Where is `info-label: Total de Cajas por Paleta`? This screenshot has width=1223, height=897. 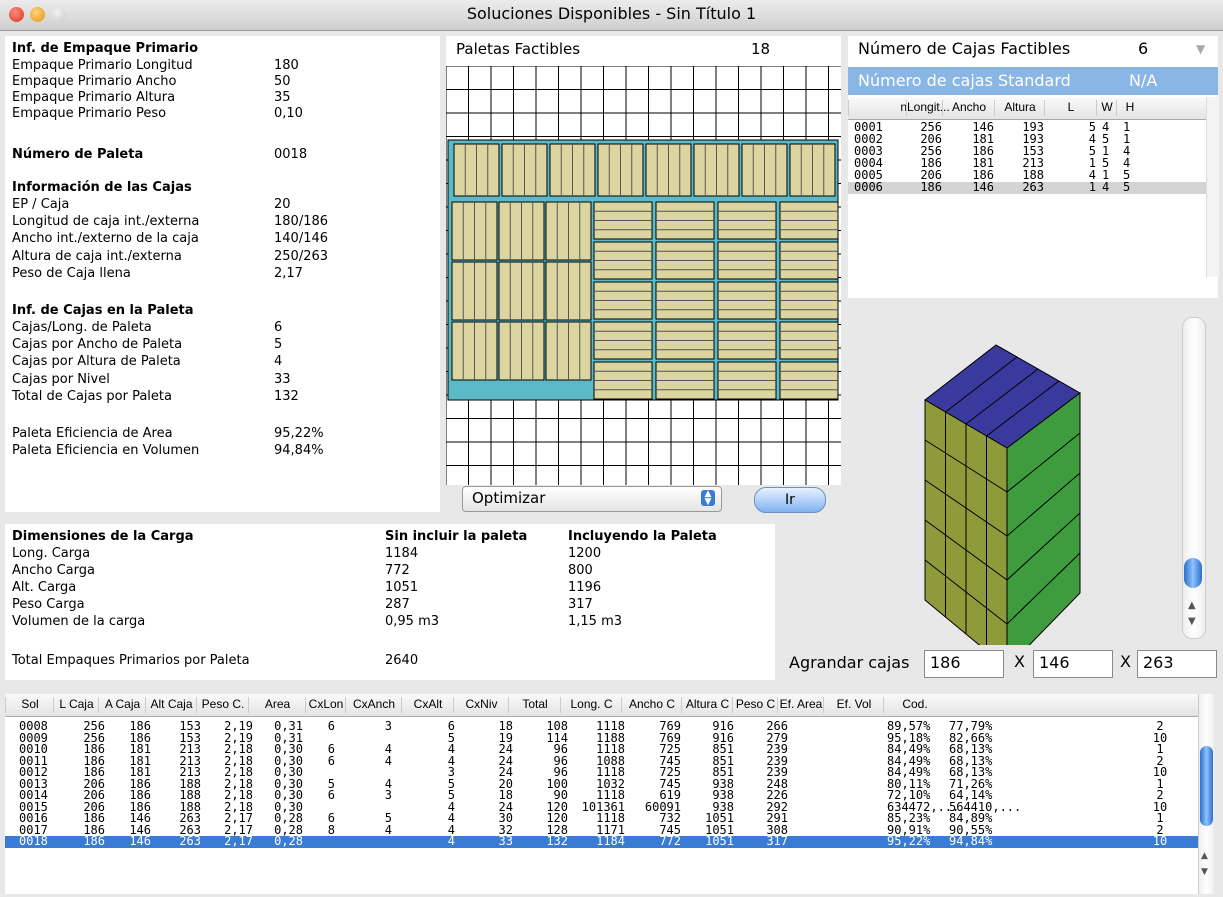 info-label: Total de Cajas por Paleta is located at coordinates (92, 396).